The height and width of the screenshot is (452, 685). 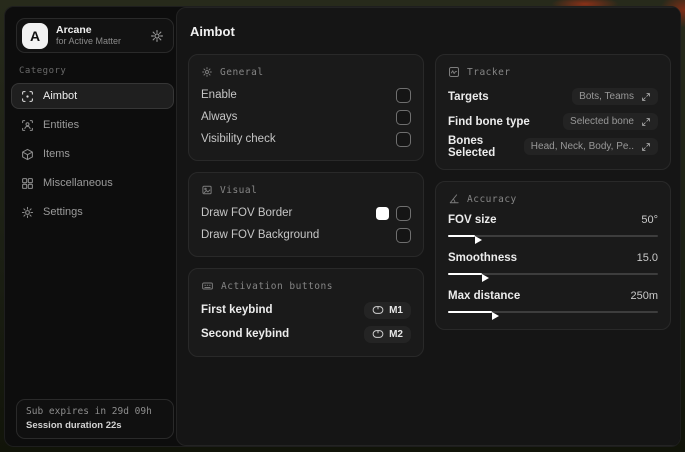 I want to click on sidebar-item-items: Items, so click(x=92, y=154).